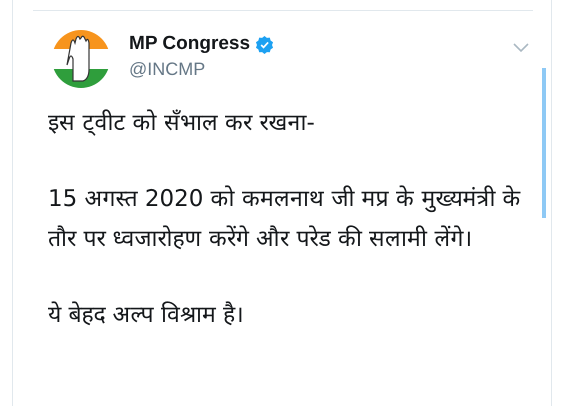  I want to click on tweet-text: इस ट्वीट को सँभाल कर रखना-, so click(182, 123).